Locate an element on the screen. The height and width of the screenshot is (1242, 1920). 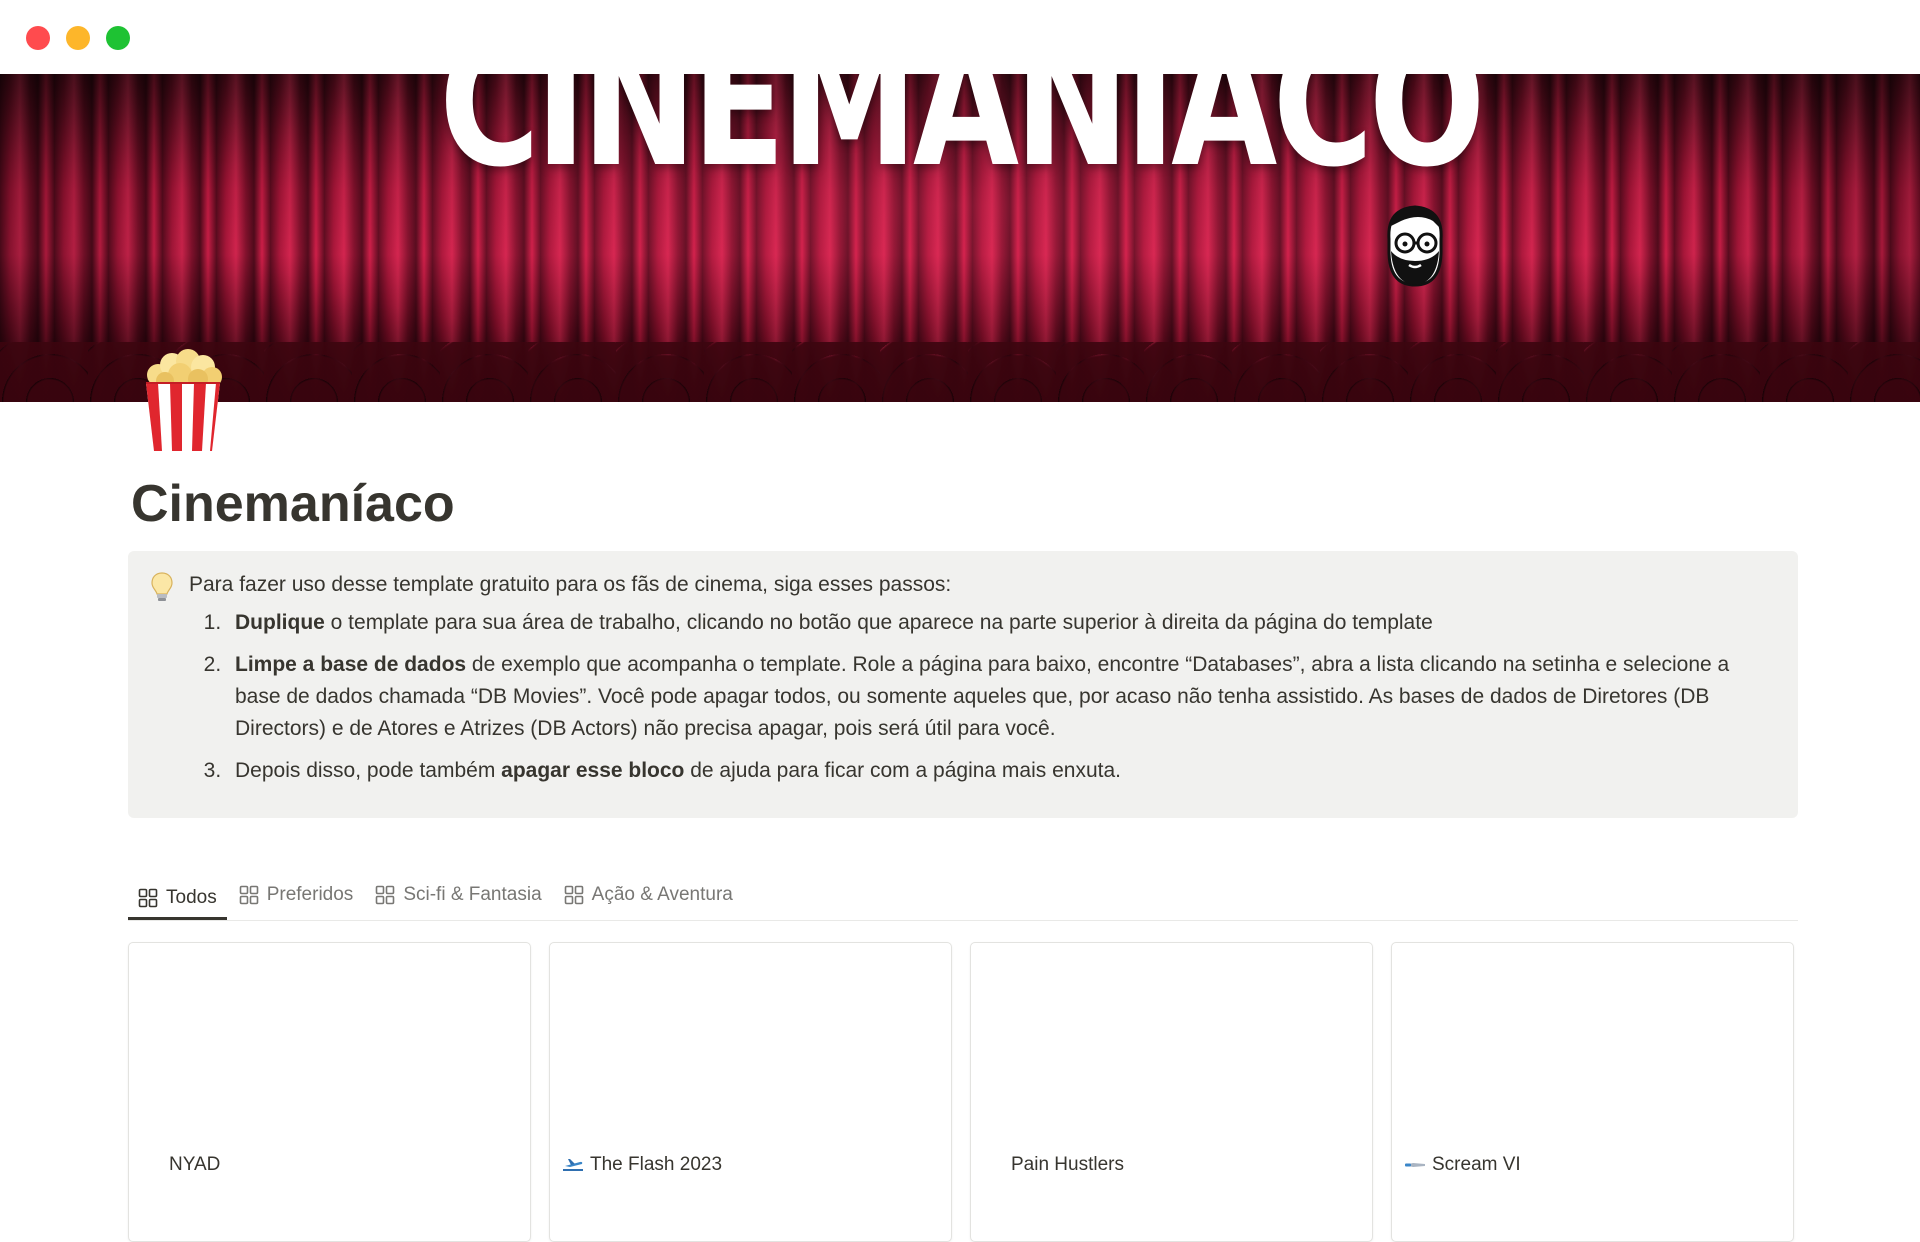
callout-step-1-bold: Duplique is located at coordinates (280, 622).